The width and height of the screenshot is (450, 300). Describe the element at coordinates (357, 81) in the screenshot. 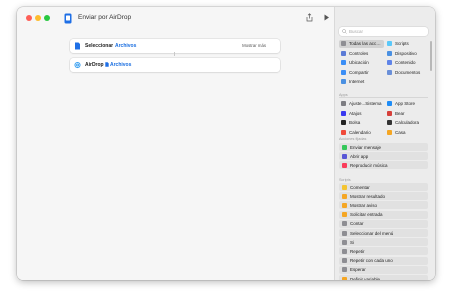

I see `item-label: Internet` at that location.